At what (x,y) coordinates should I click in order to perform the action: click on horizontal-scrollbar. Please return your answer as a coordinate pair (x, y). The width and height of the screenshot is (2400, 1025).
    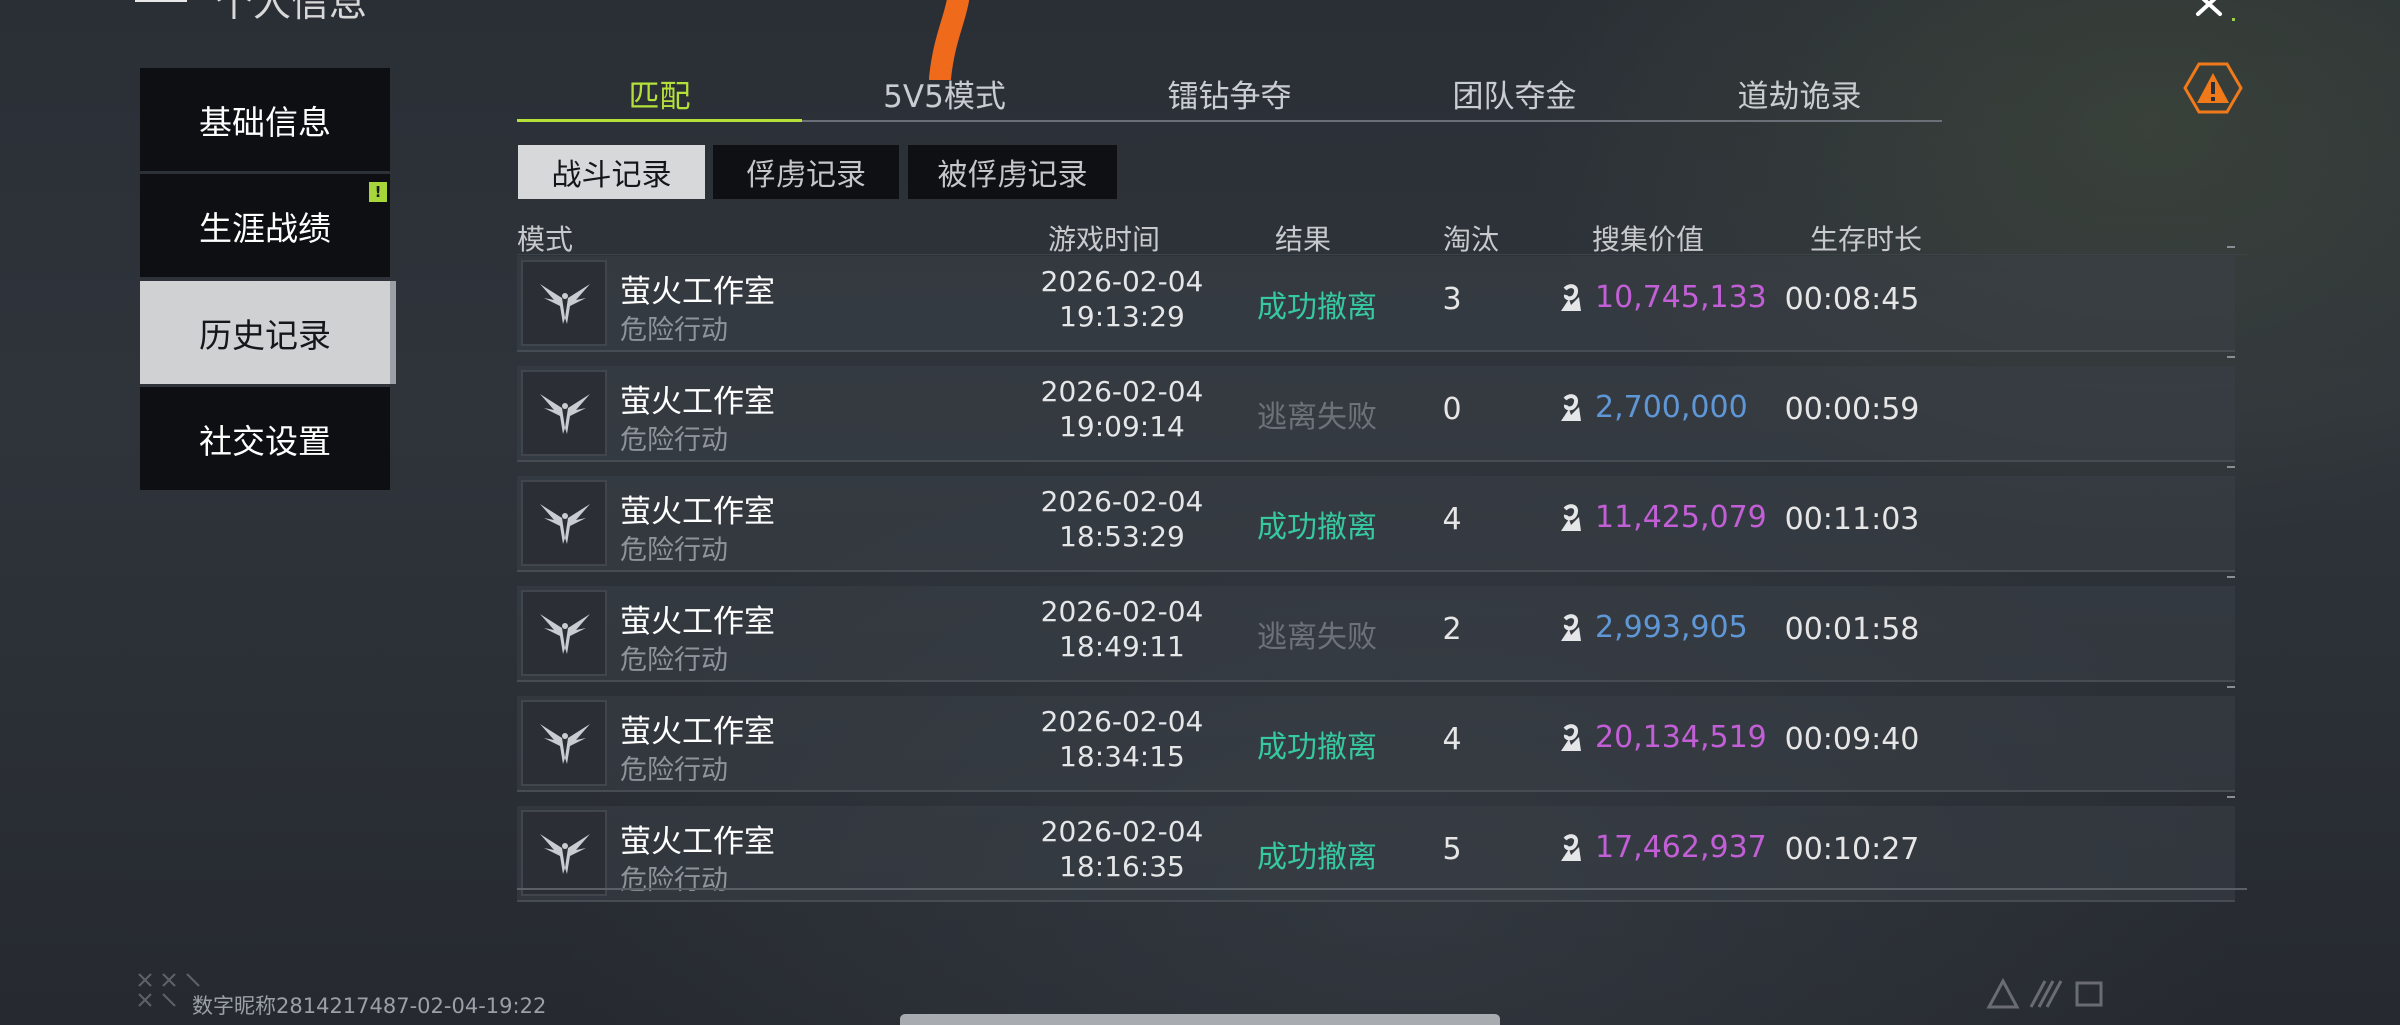
    Looking at the image, I should click on (1200, 1019).